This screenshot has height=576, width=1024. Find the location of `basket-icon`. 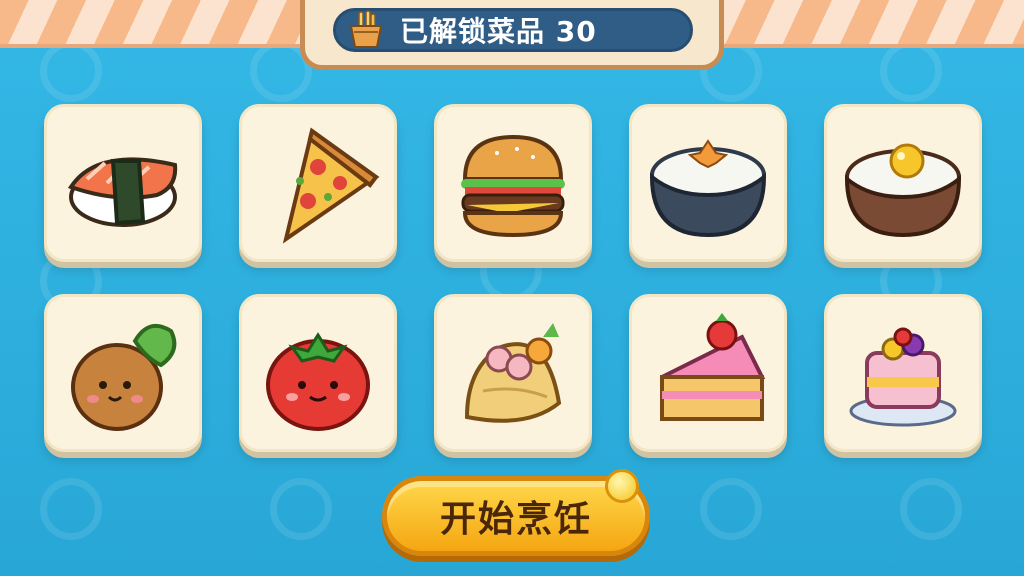

basket-icon is located at coordinates (366, 29).